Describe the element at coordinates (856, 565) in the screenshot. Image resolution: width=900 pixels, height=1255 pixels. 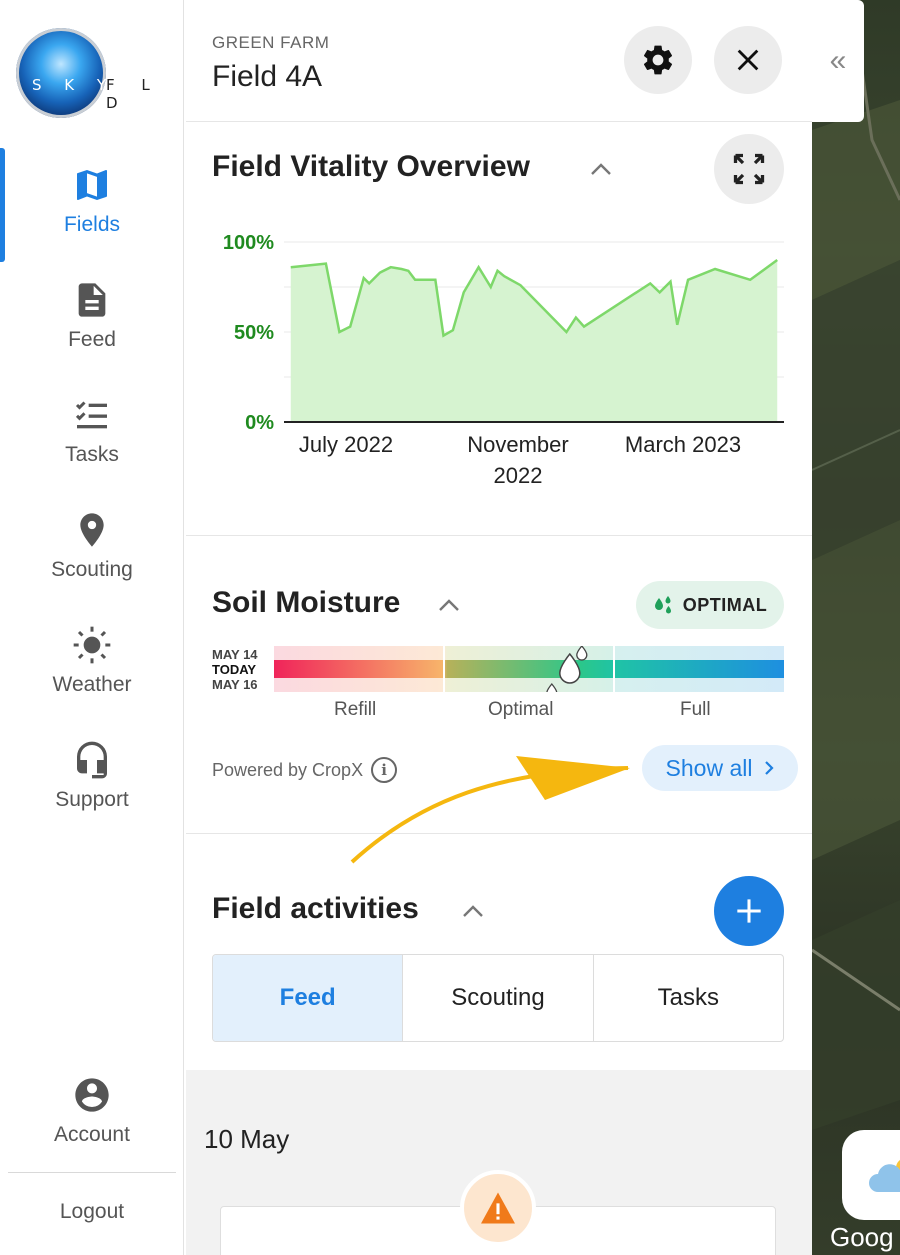
I see `map-terrain` at that location.